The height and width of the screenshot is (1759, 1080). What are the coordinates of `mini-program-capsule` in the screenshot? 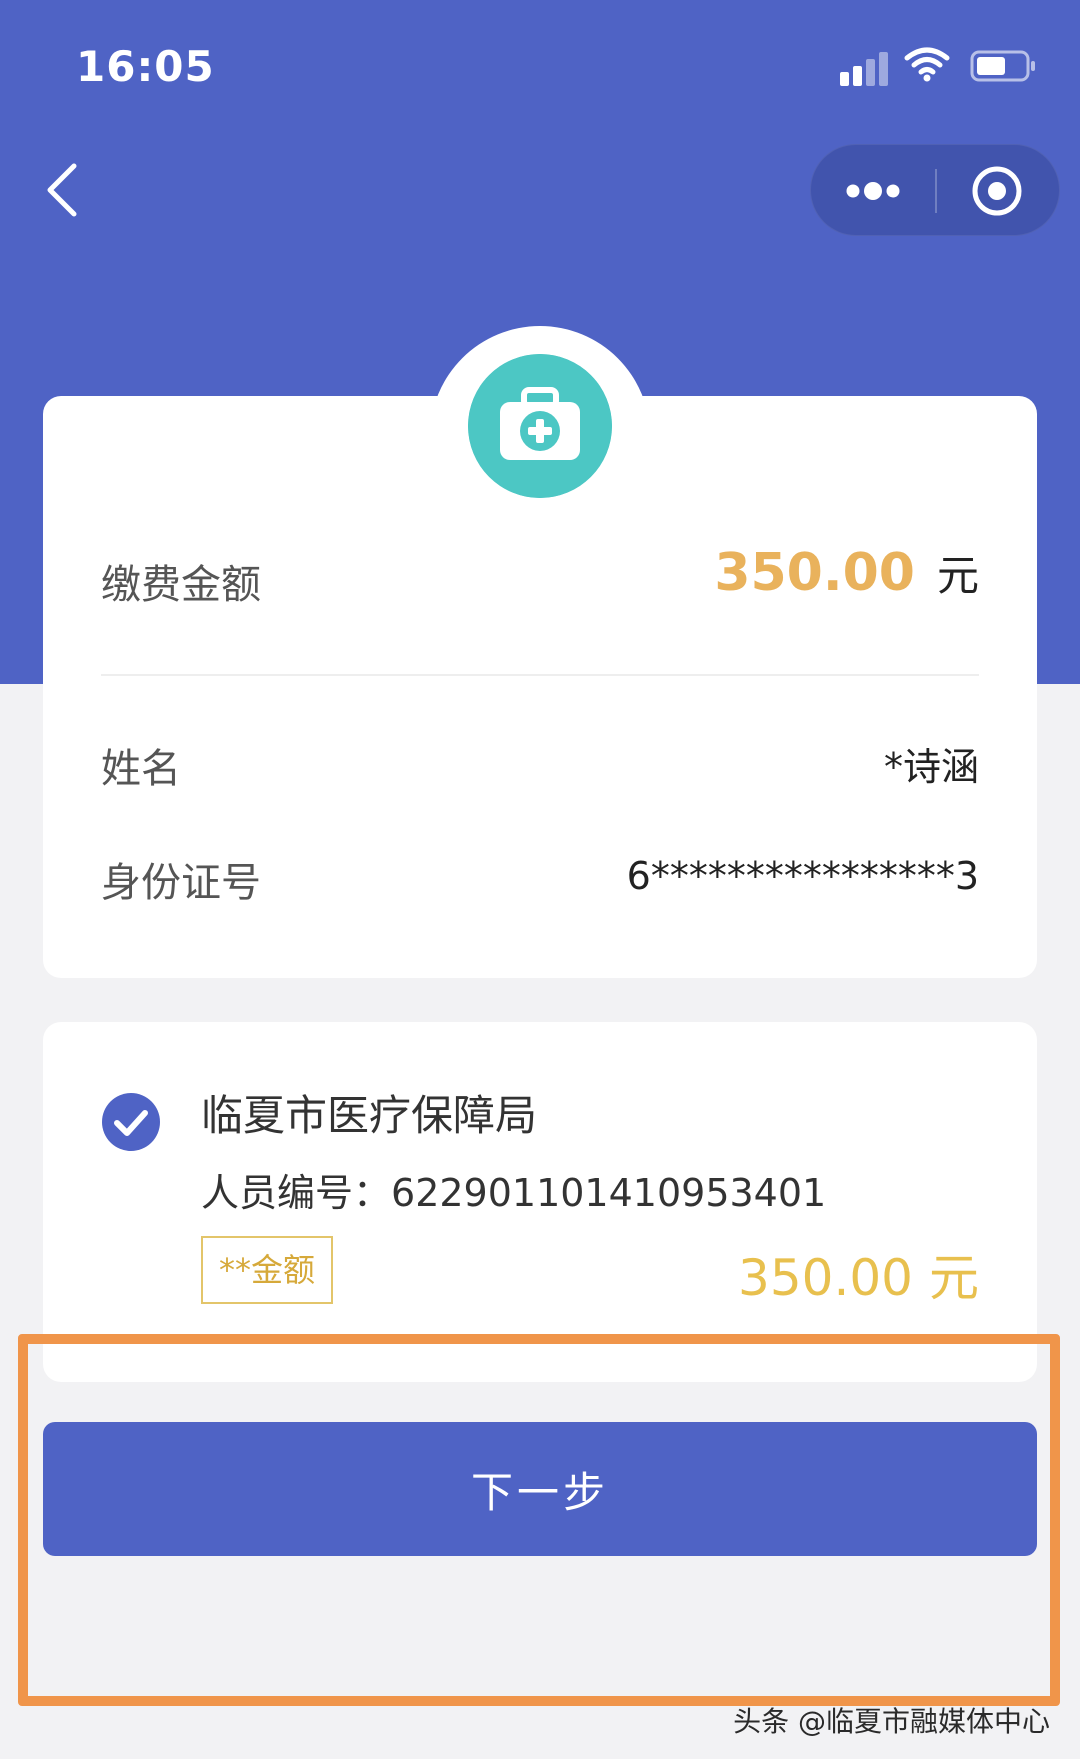 It's located at (935, 190).